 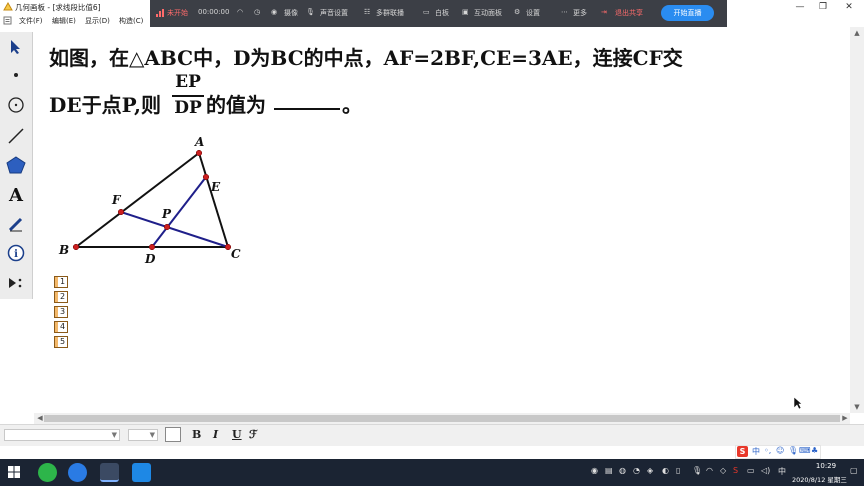 I want to click on tray-ime-icon: 中, so click(x=782, y=471).